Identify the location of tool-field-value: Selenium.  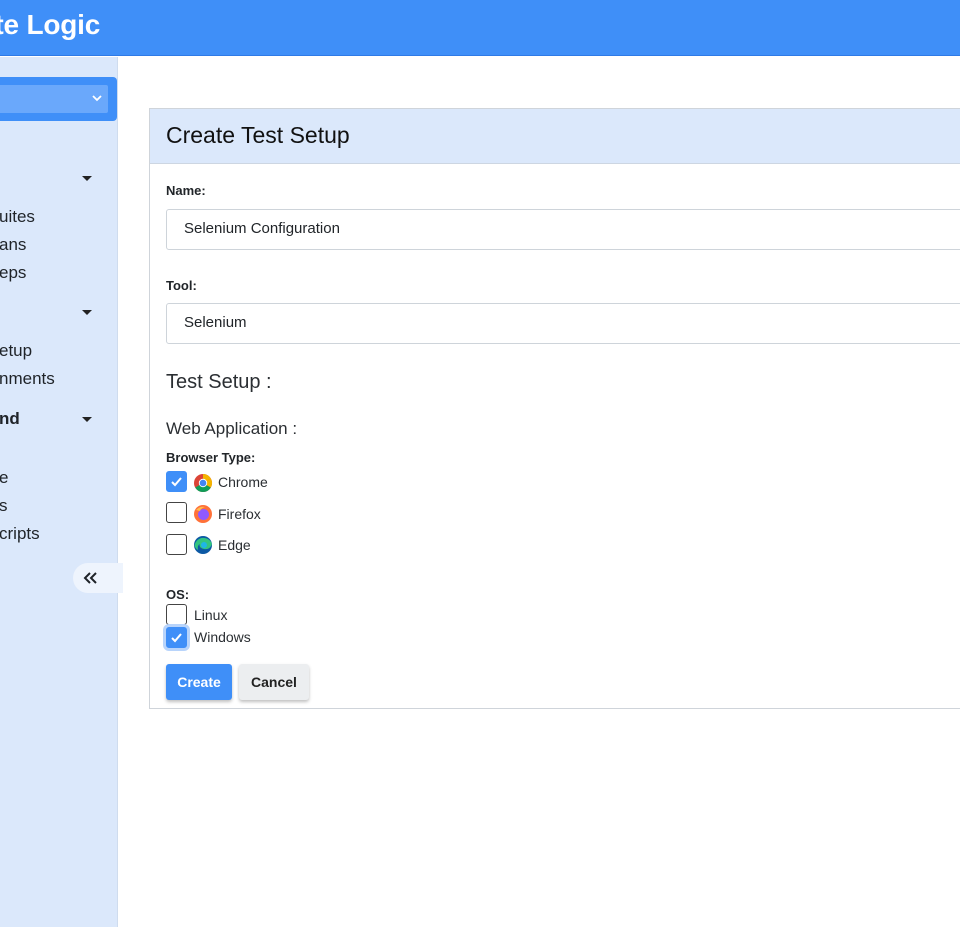
(215, 322).